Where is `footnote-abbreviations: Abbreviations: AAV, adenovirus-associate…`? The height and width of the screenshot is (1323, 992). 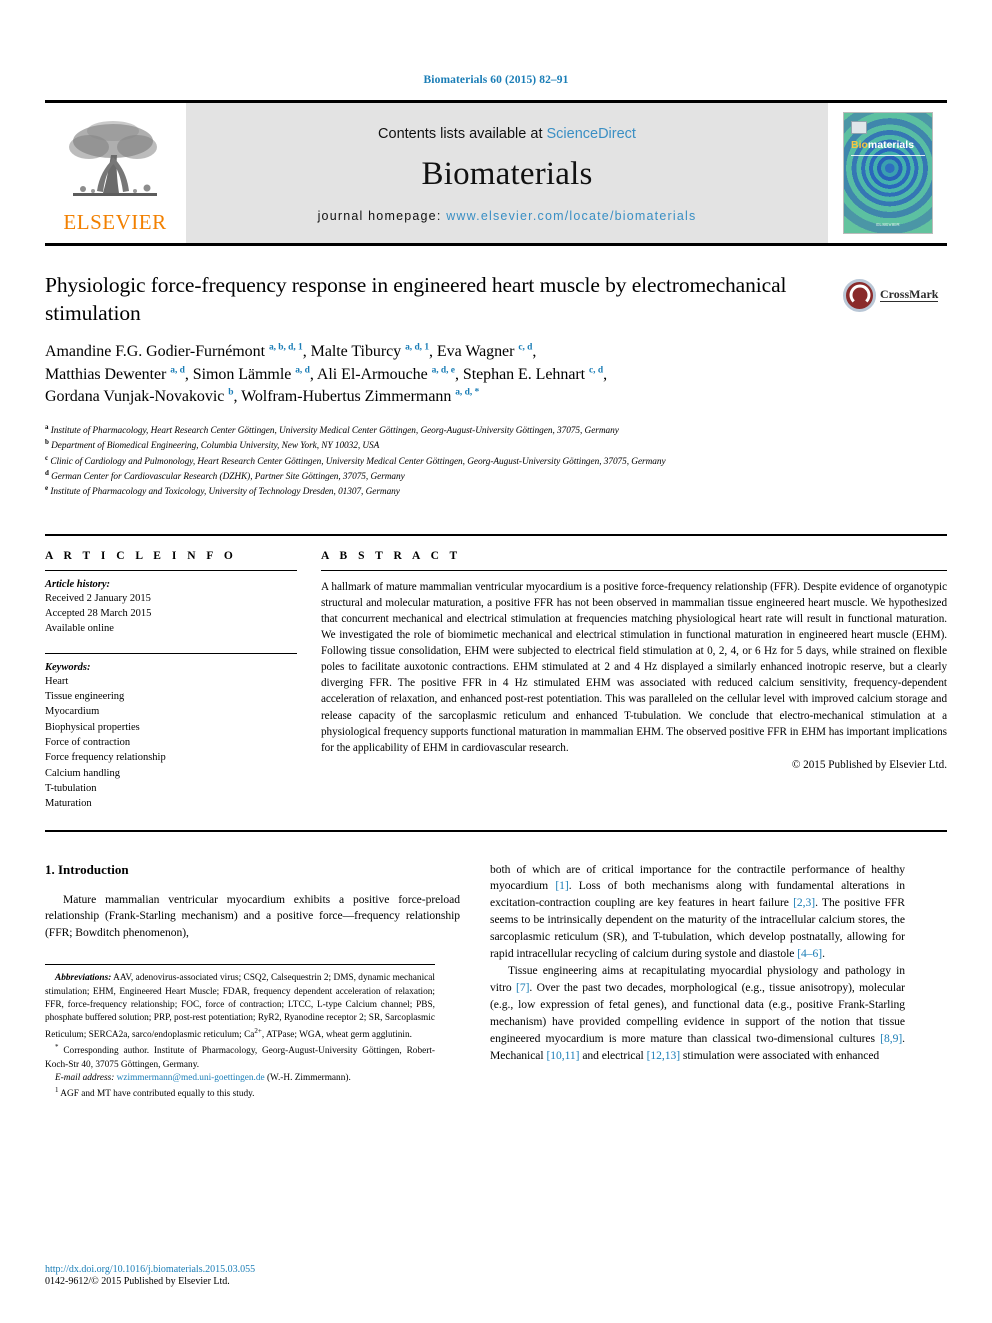
footnote-abbreviations: Abbreviations: AAV, adenovirus-associate… is located at coordinates (240, 1007).